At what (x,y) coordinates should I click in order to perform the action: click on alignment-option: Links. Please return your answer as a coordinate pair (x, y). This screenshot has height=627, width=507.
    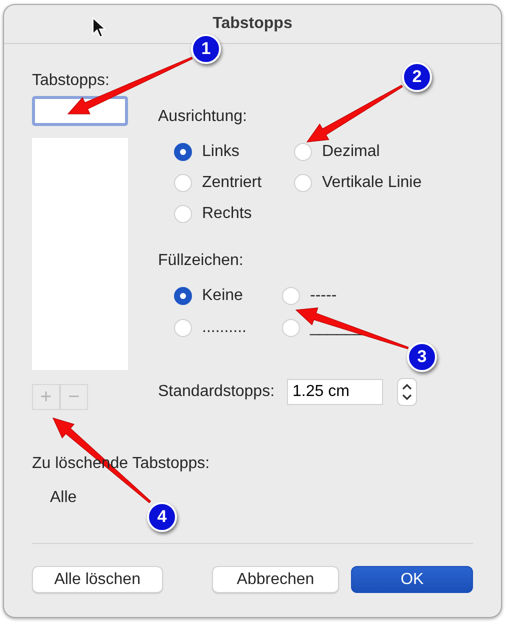
    Looking at the image, I should click on (234, 152).